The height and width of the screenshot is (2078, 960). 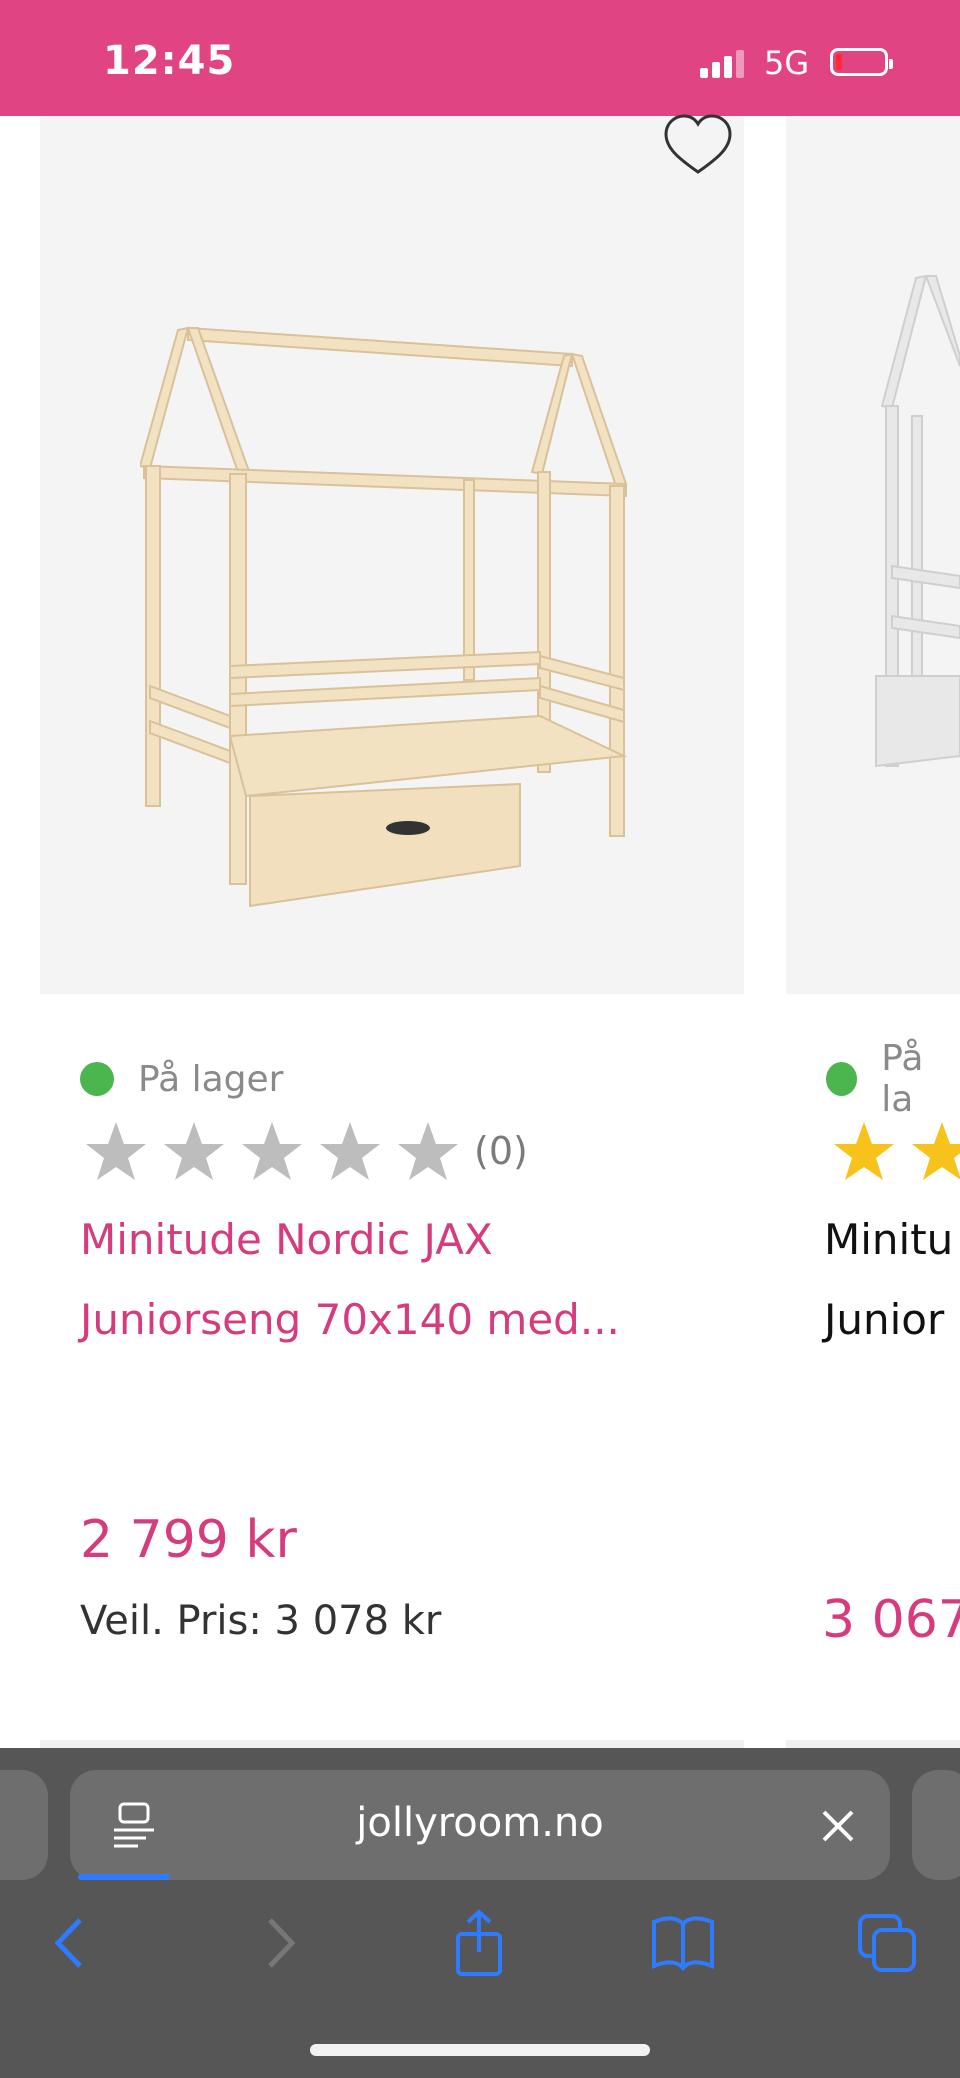 I want to click on back-icon, so click(x=71, y=1943).